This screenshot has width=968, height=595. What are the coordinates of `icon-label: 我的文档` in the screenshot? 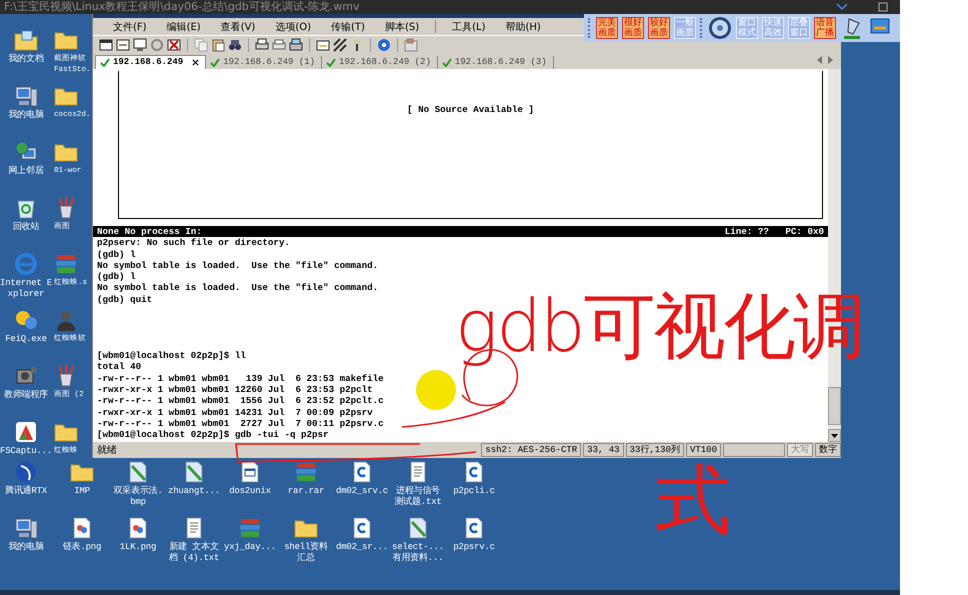 It's located at (26, 59).